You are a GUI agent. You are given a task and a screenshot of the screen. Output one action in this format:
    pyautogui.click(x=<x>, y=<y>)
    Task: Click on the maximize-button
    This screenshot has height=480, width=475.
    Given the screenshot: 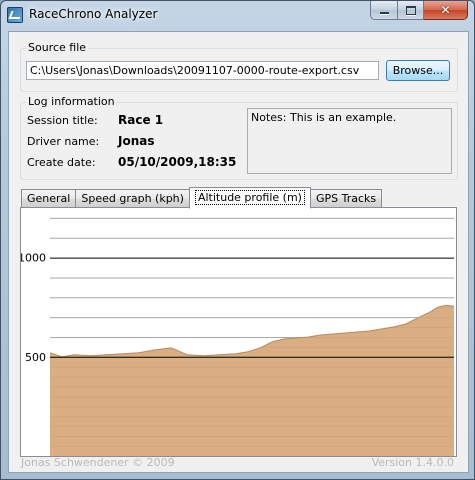 What is the action you would take?
    pyautogui.click(x=411, y=10)
    